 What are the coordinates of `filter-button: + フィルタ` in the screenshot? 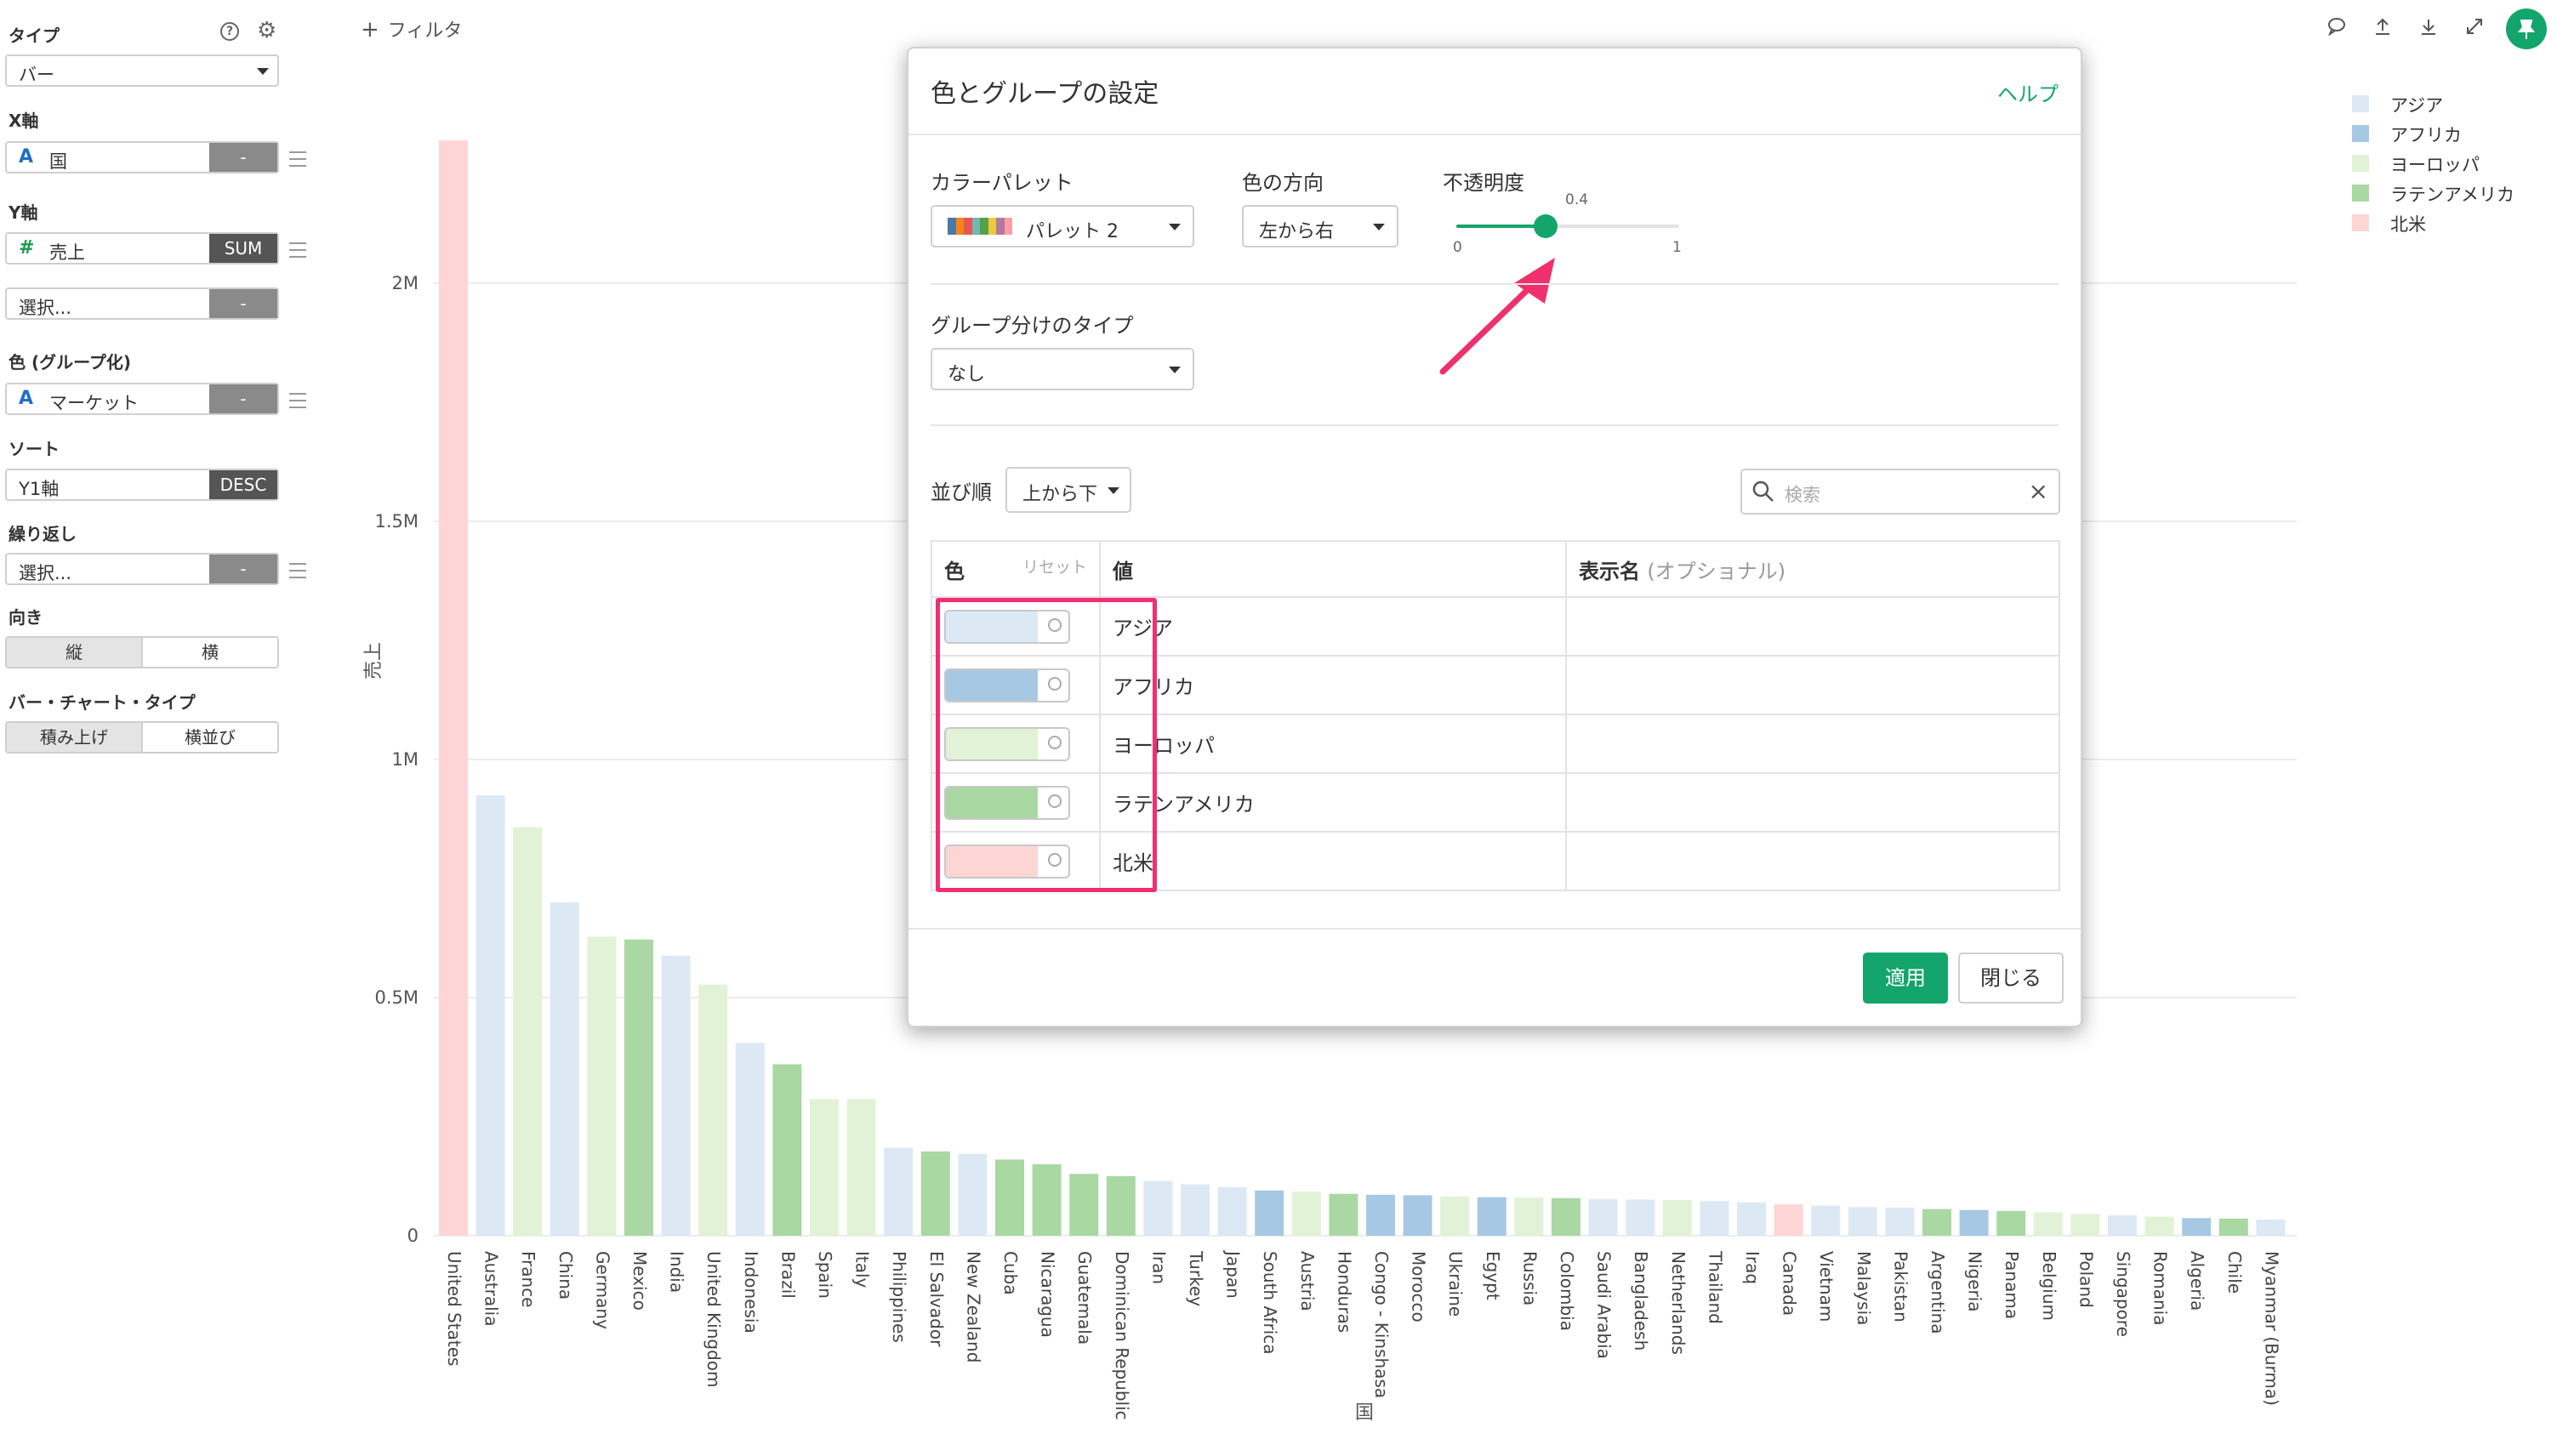 It's located at (411, 29).